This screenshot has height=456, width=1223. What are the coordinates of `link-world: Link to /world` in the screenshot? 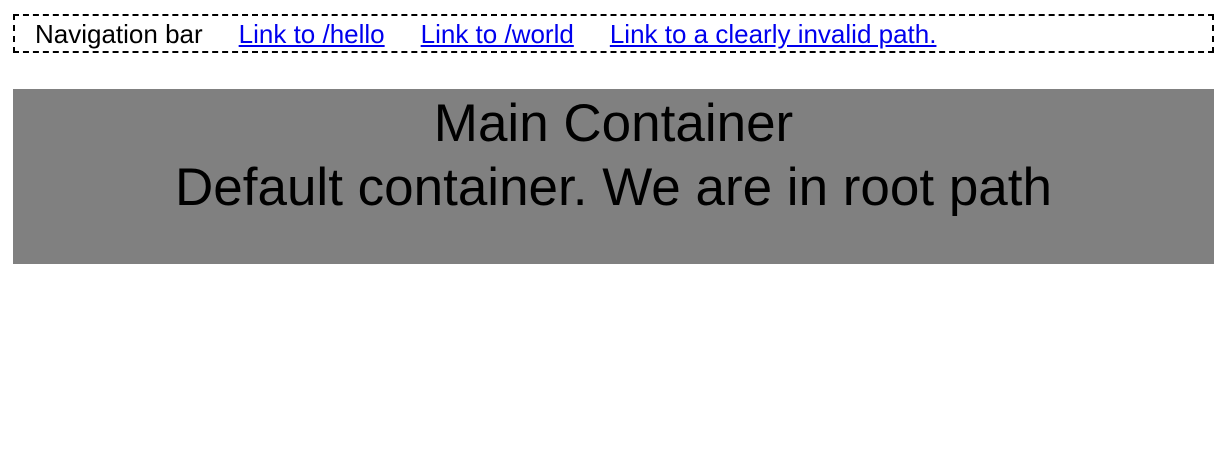 It's located at (497, 34).